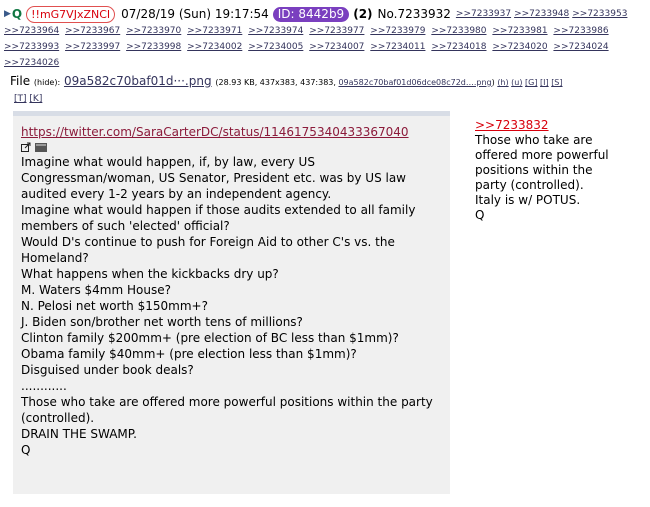  I want to click on backlink: >>7233977, so click(336, 31).